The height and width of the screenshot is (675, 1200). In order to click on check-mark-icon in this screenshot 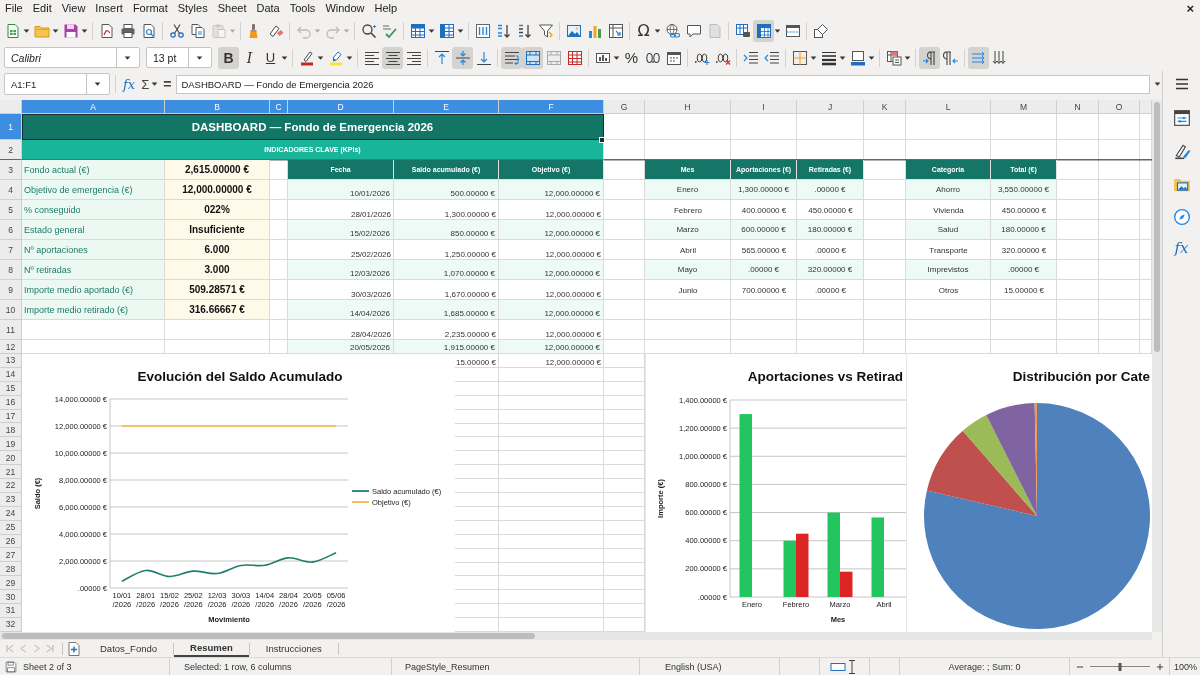, I will do `click(389, 30)`.